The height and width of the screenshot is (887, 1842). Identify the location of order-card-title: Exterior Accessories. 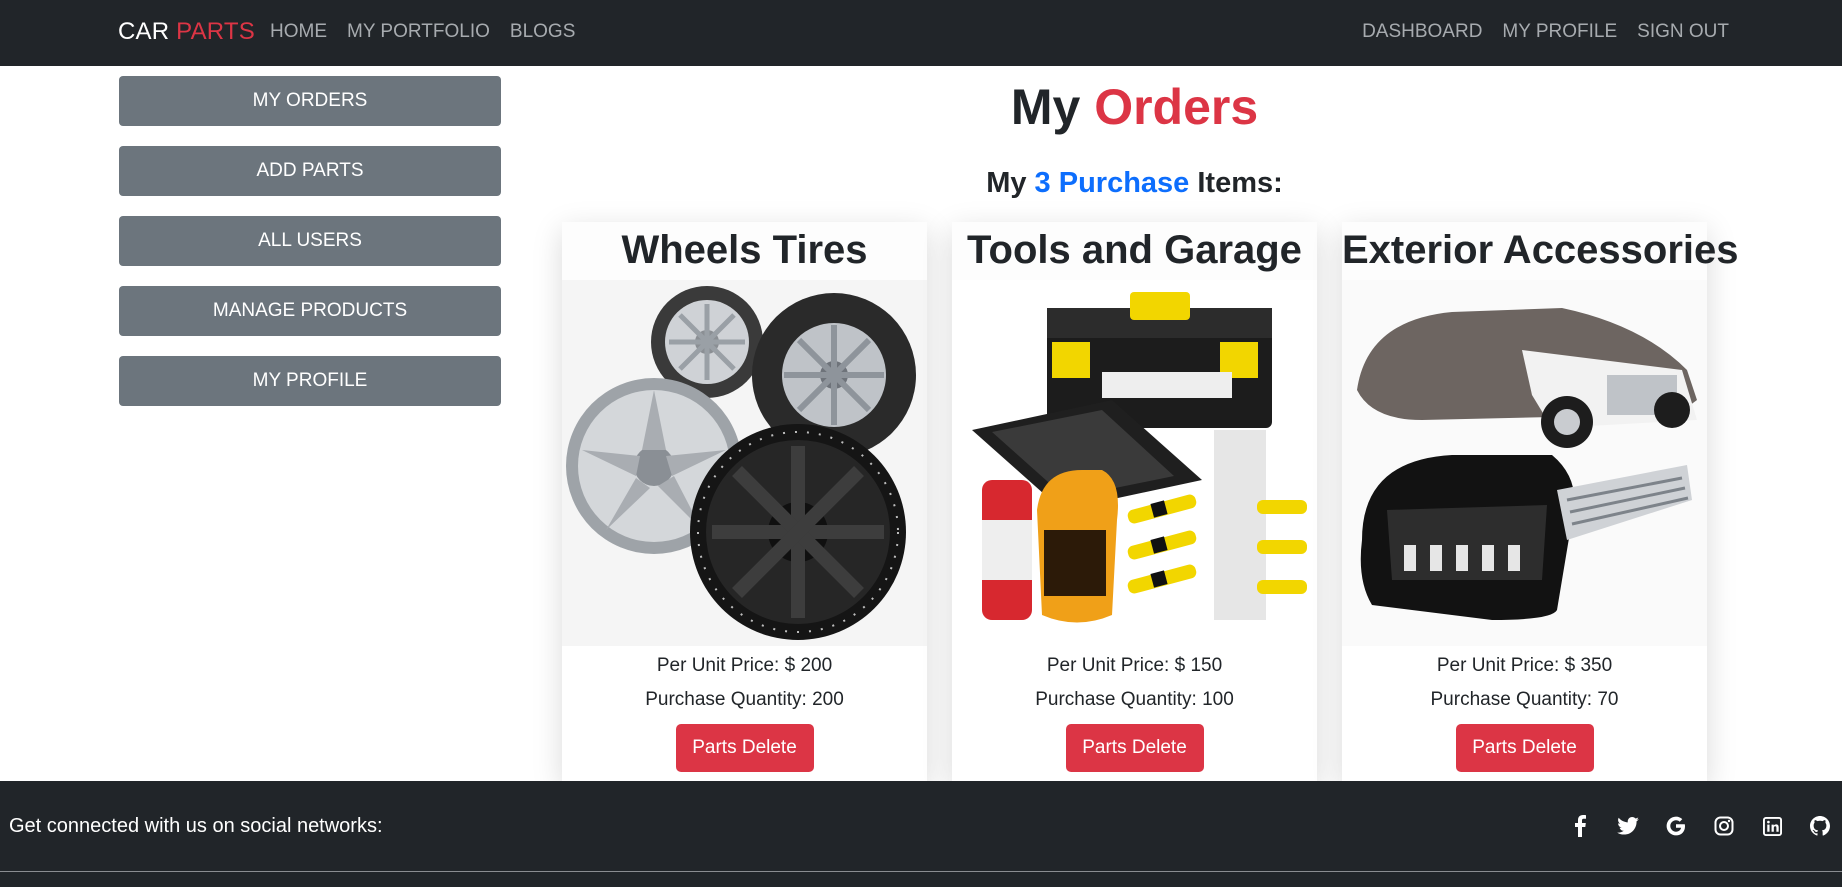
(1540, 251).